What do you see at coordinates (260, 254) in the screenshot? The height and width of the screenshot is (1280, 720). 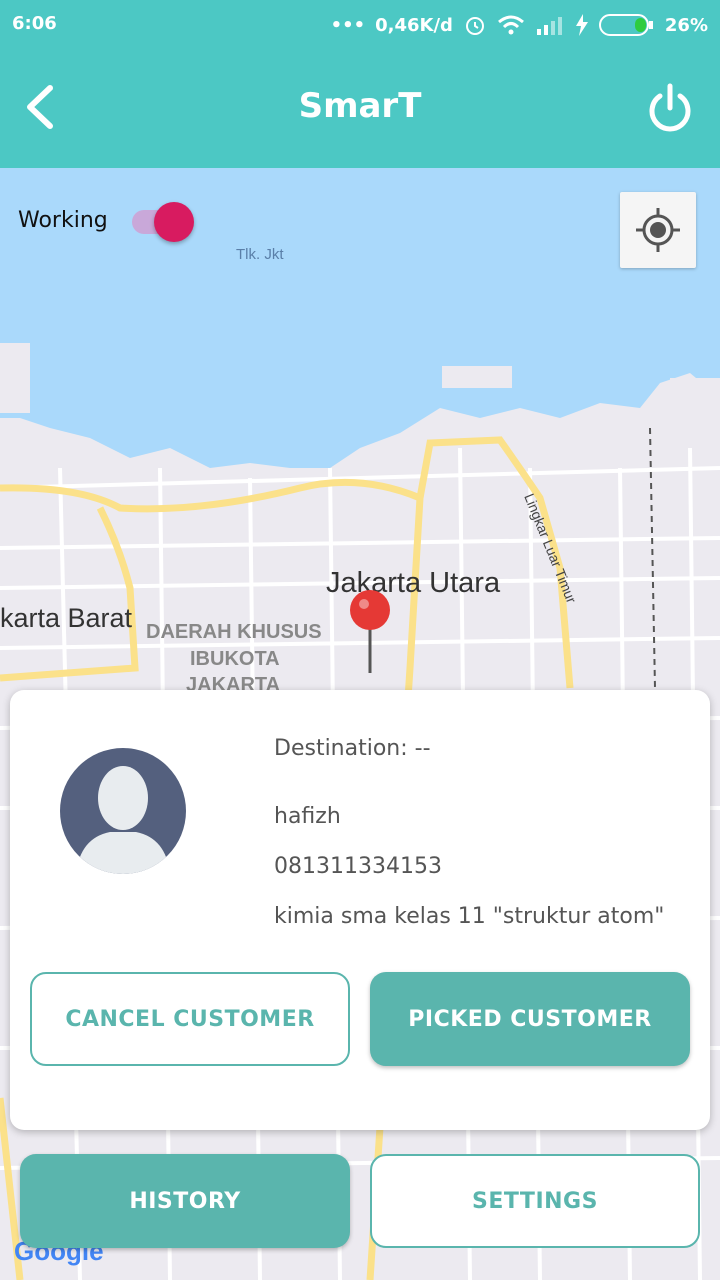 I see `map-label-bay: Tlk. Jkt` at bounding box center [260, 254].